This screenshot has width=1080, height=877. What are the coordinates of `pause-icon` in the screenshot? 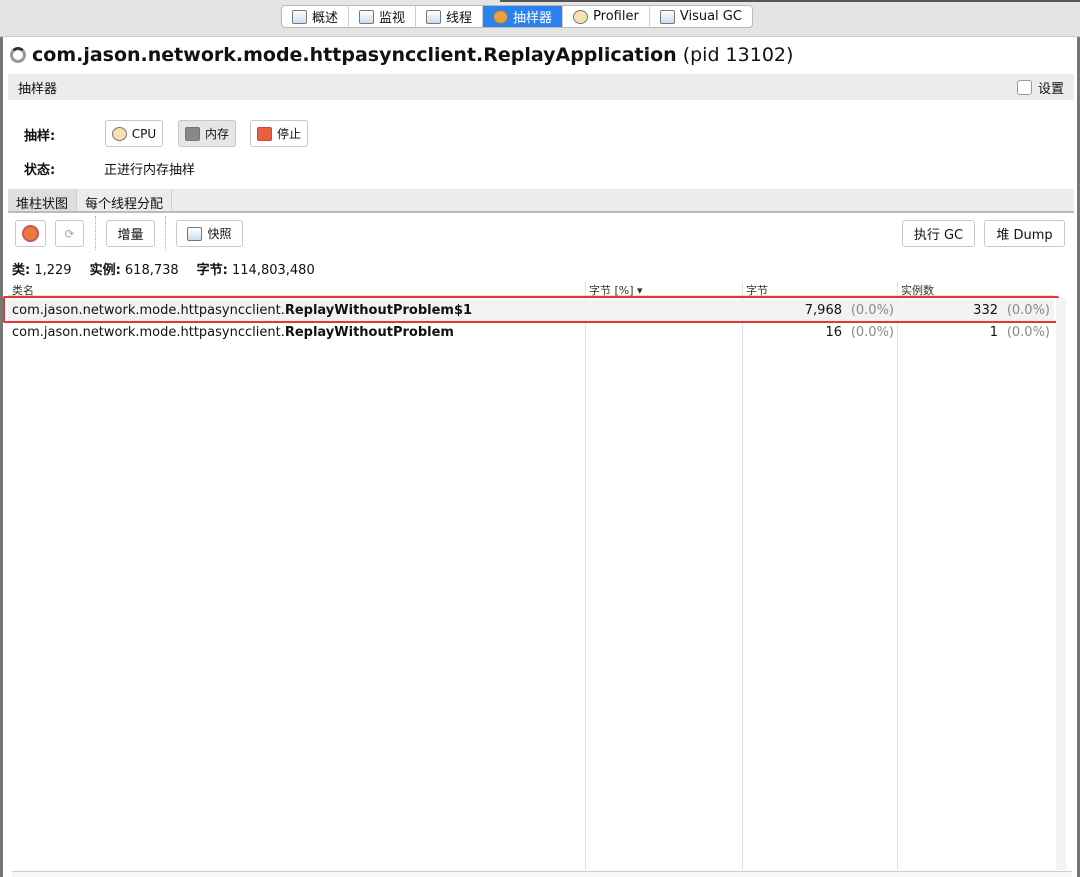 It's located at (30, 233).